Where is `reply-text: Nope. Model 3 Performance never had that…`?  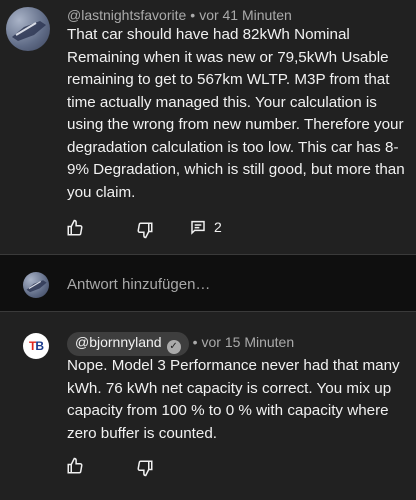
reply-text: Nope. Model 3 Performance never had that… is located at coordinates (233, 399).